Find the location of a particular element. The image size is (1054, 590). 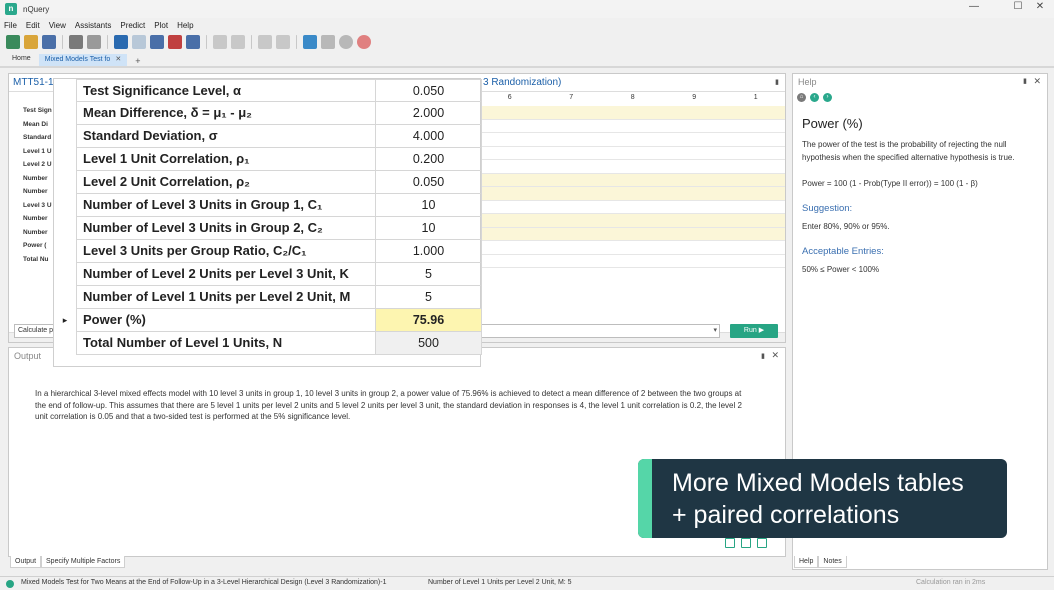

pin-icon: ▮ is located at coordinates (777, 82).